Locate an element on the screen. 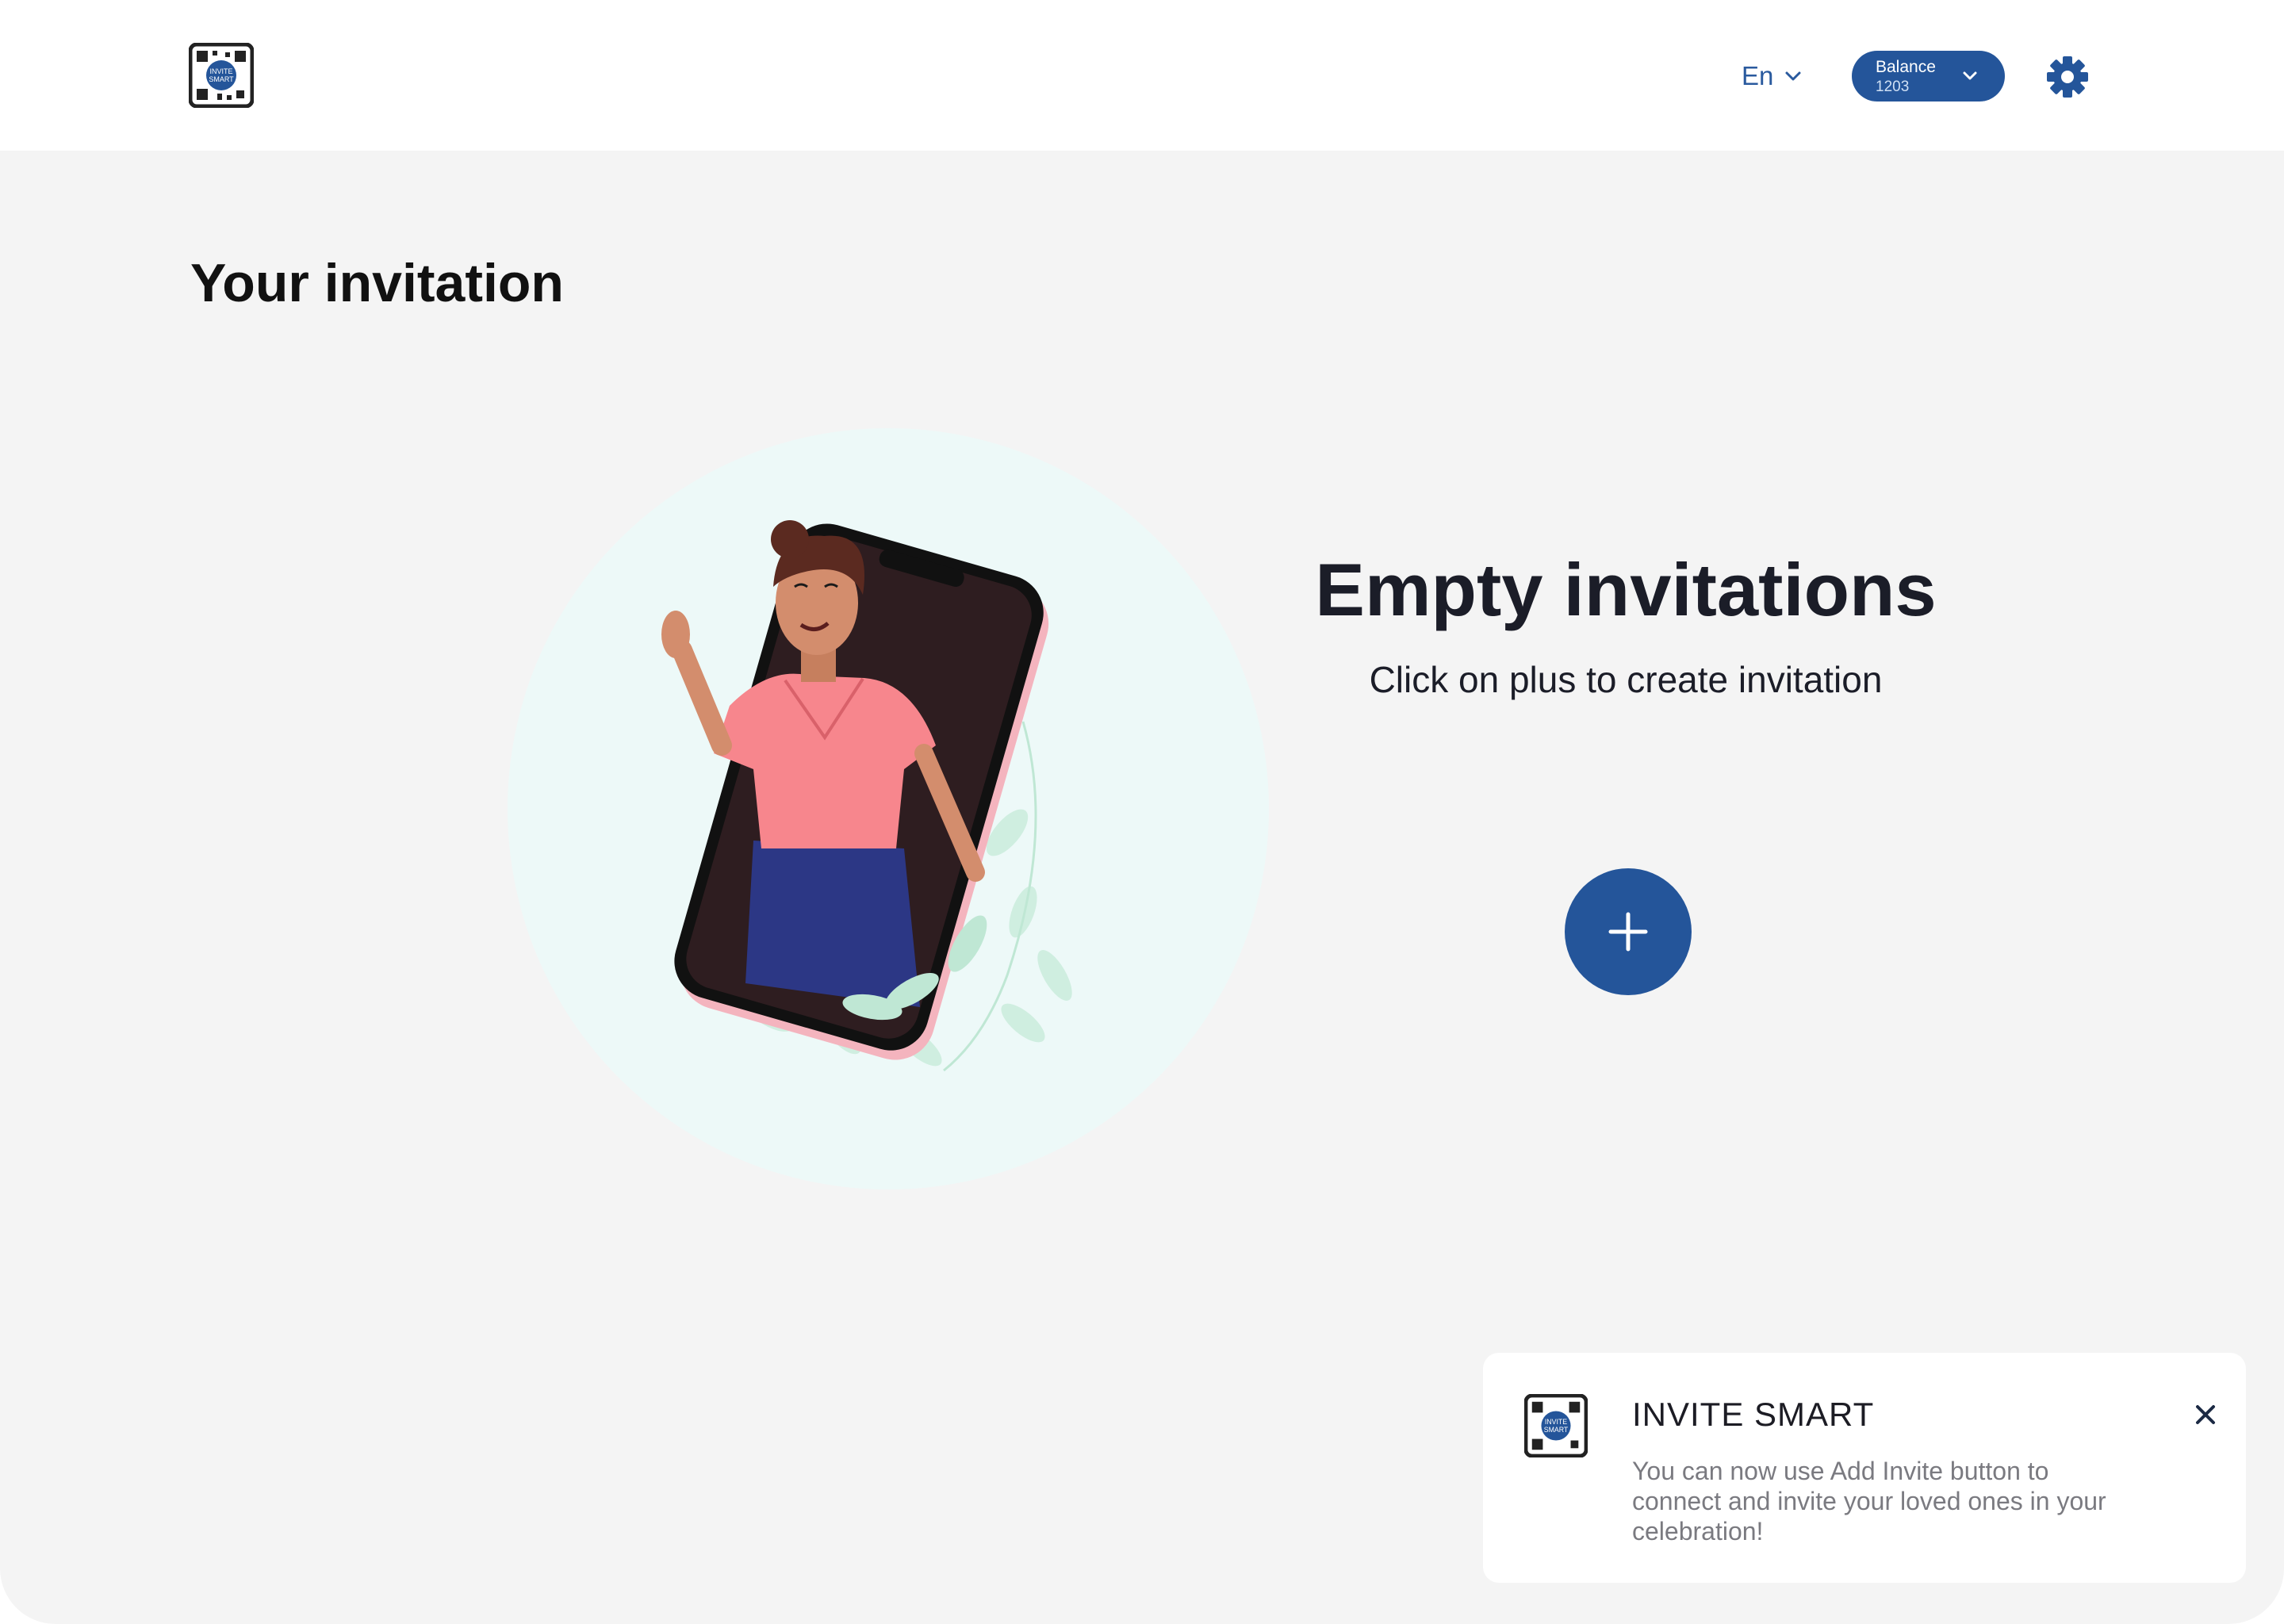  close-icon is located at coordinates (2205, 1415).